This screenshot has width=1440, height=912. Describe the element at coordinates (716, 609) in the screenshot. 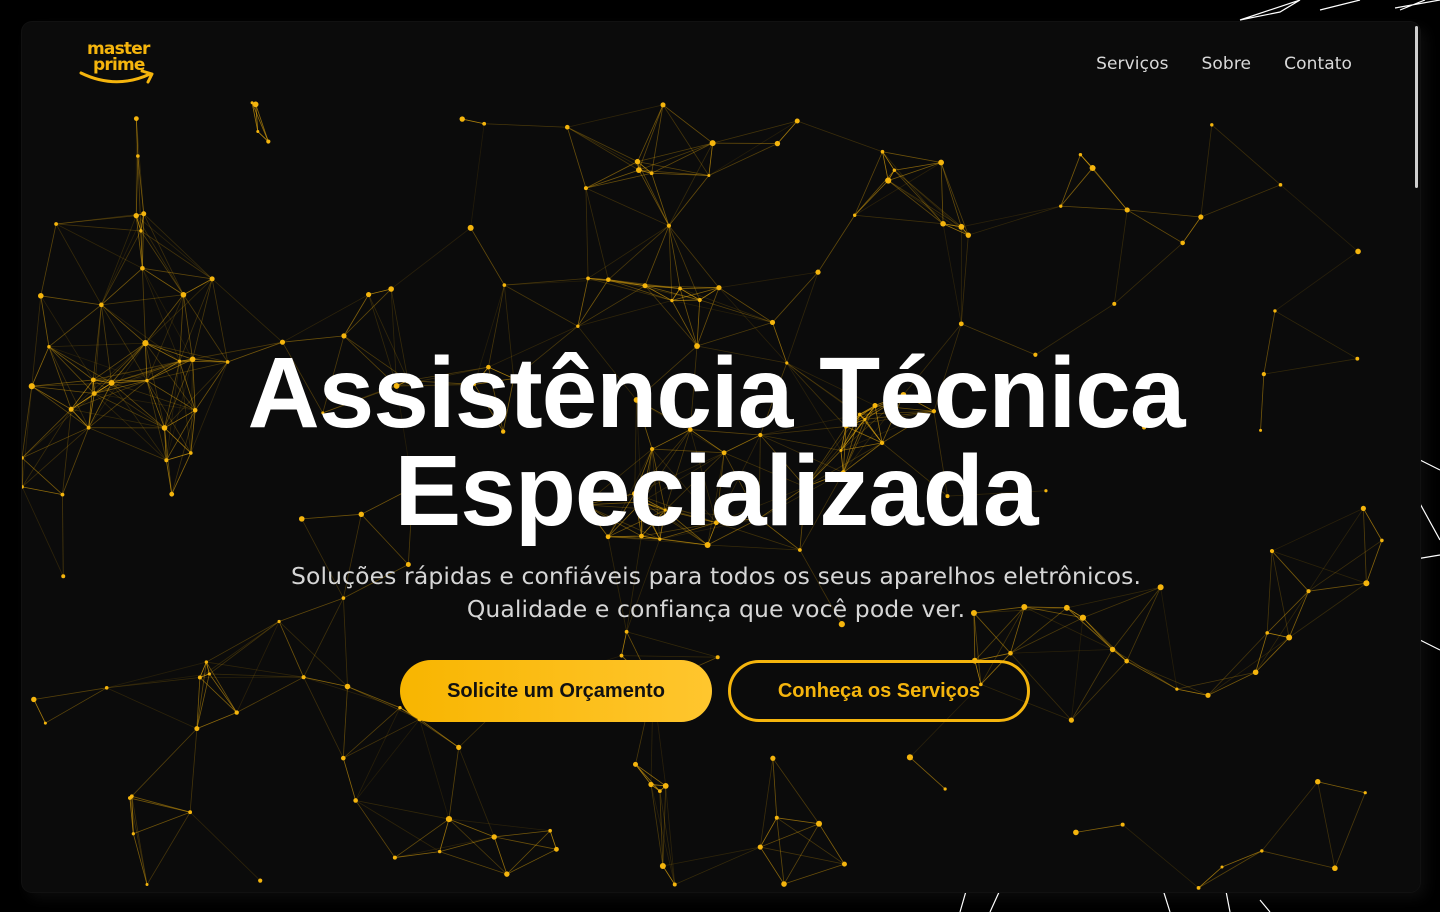

I see `hero-subtitle-line2: Qualidade e confiança que você pode ver.` at that location.